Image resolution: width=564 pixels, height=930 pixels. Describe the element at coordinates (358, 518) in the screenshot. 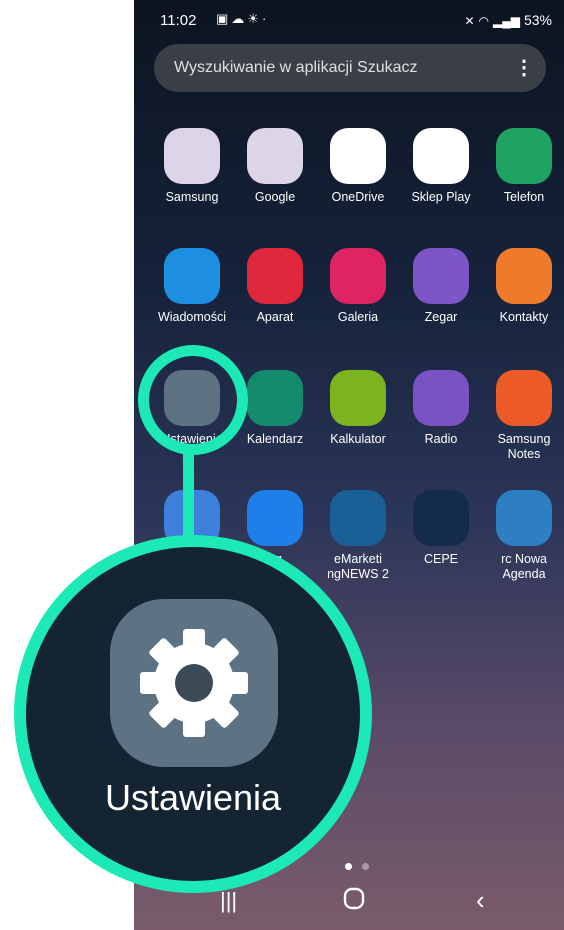

I see `news-icon` at that location.